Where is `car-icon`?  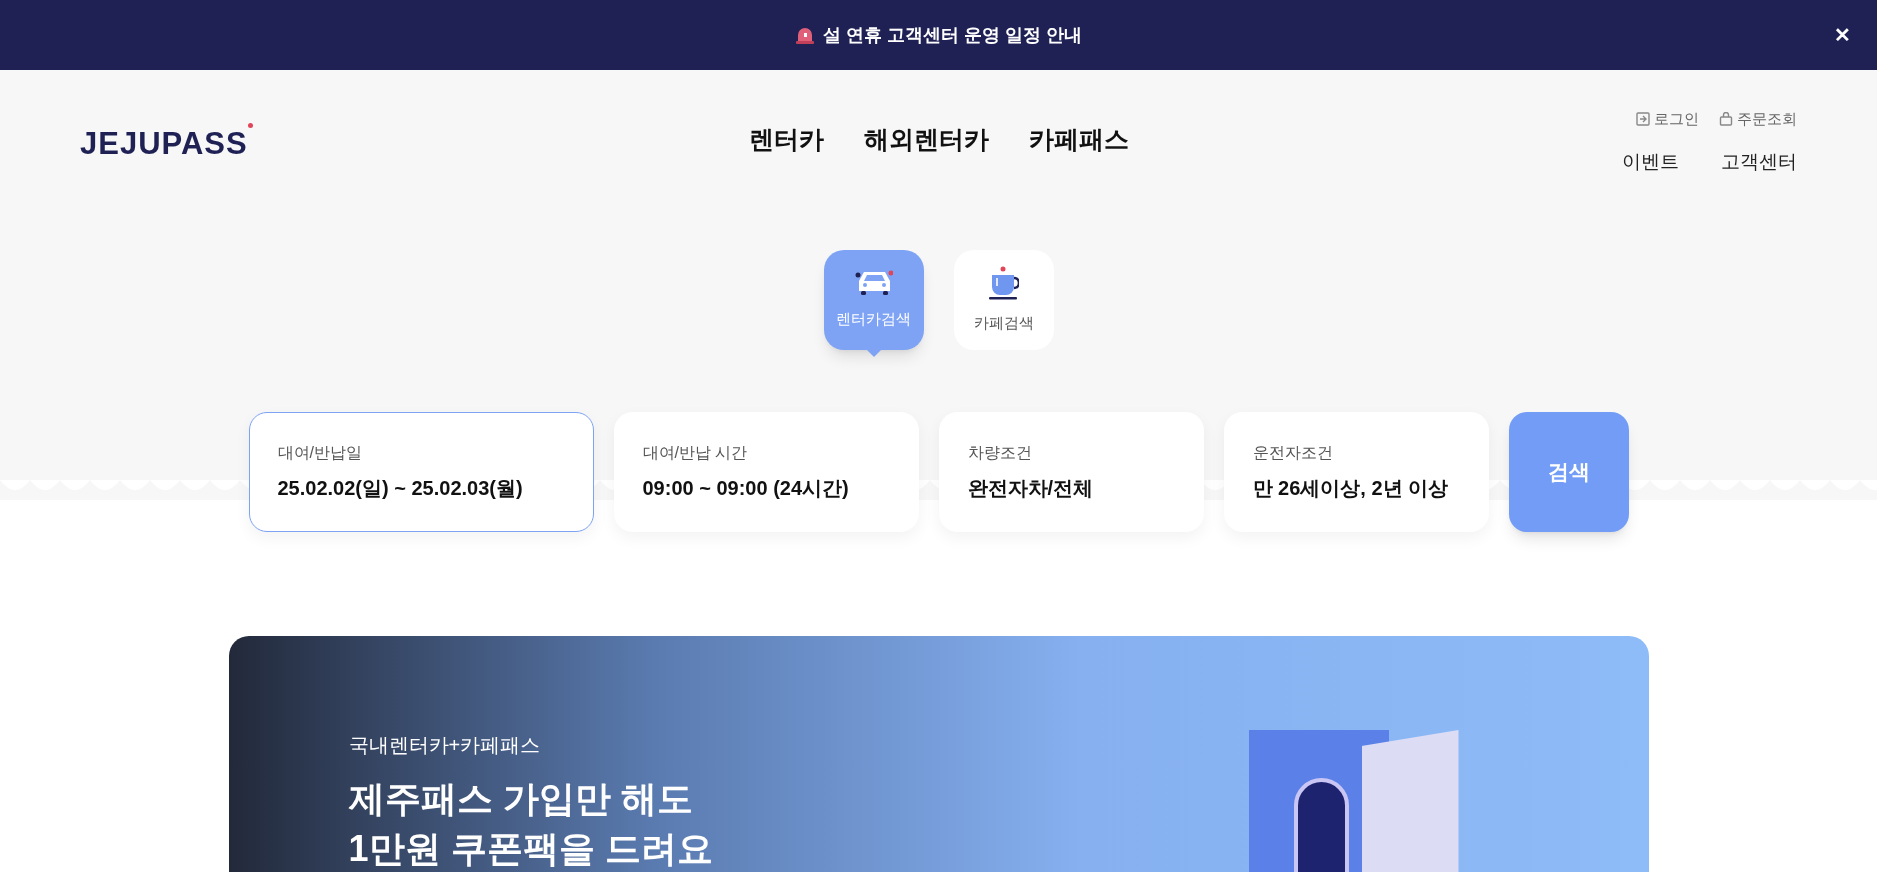 car-icon is located at coordinates (873, 282).